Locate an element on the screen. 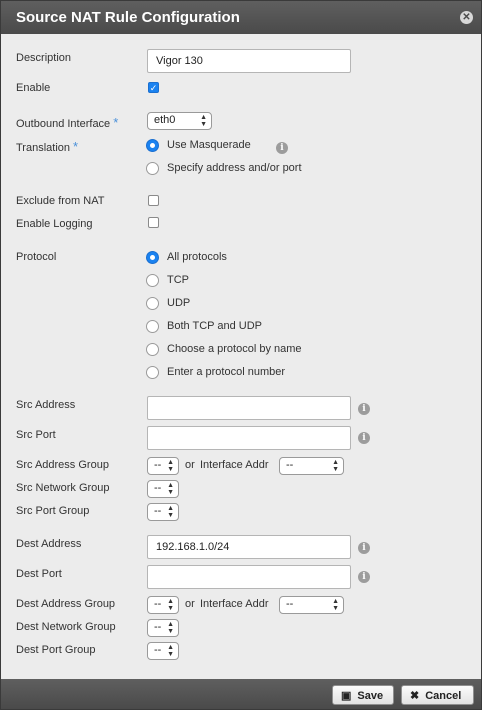 This screenshot has height=710, width=482. src-address-group-select: -- ▲ ▼ is located at coordinates (163, 466).